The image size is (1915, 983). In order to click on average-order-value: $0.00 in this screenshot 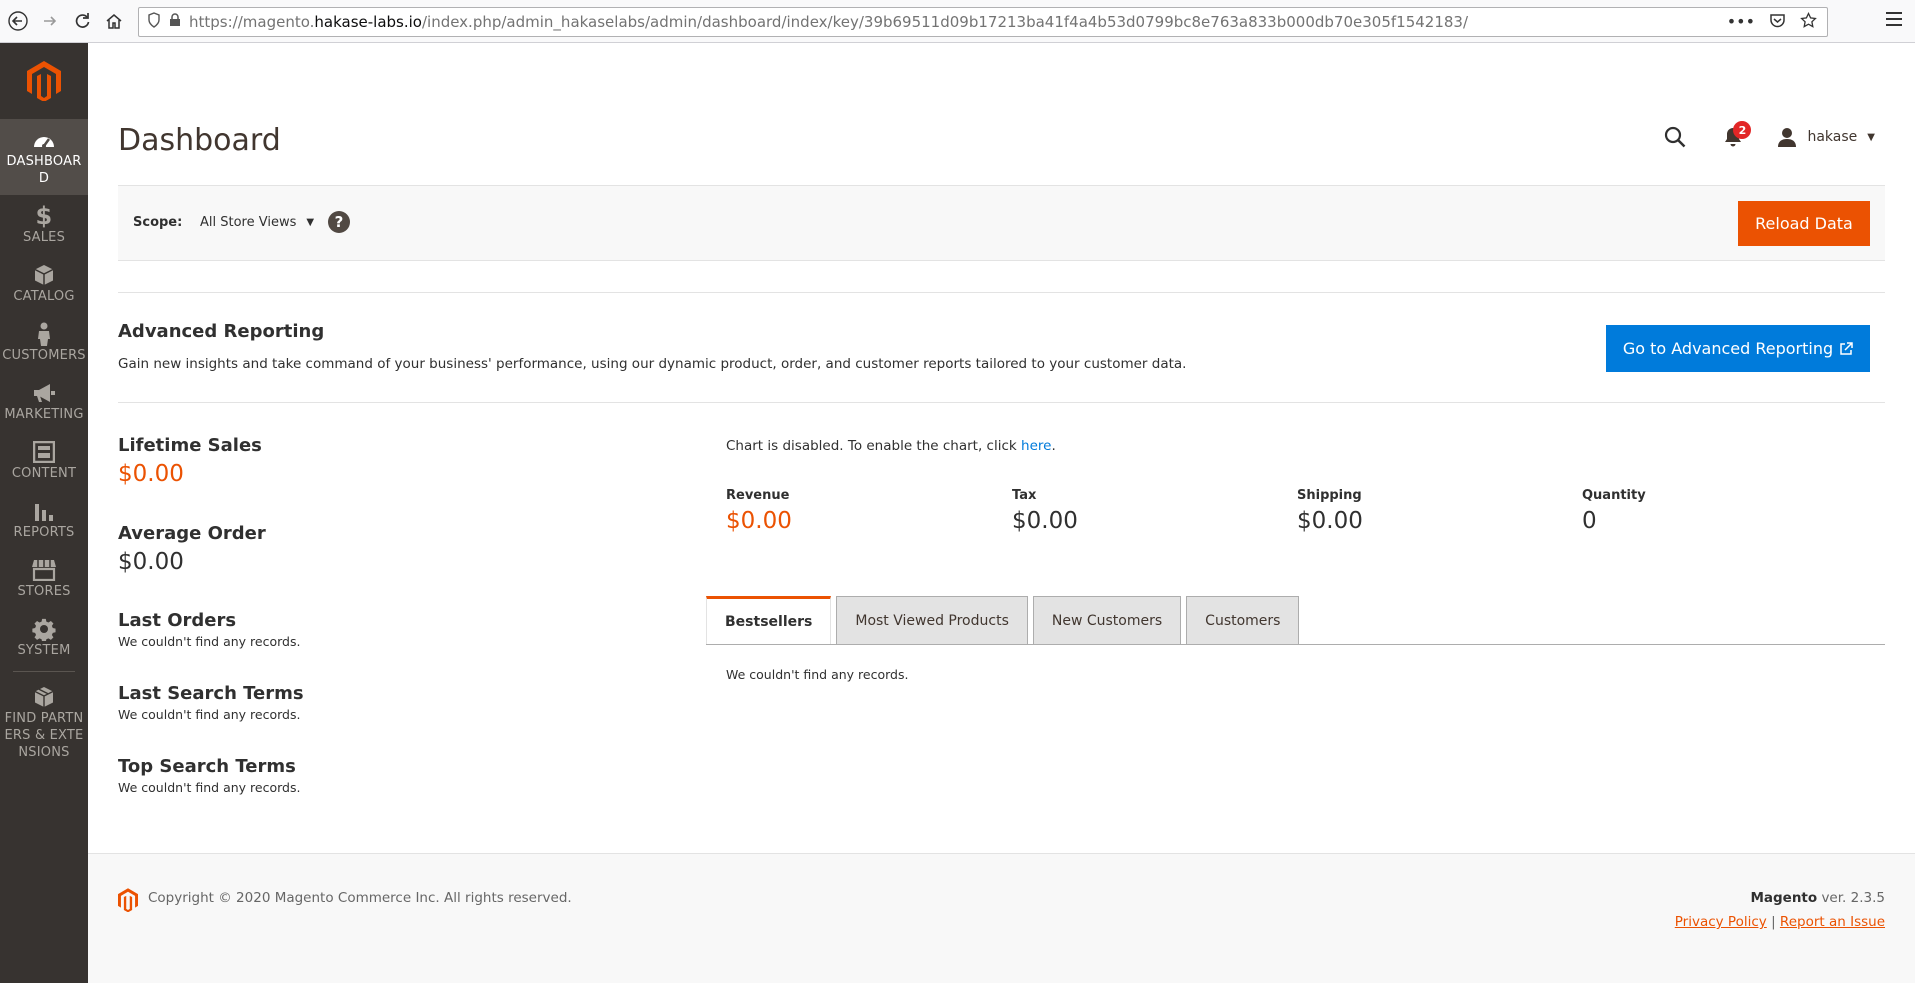, I will do `click(151, 562)`.